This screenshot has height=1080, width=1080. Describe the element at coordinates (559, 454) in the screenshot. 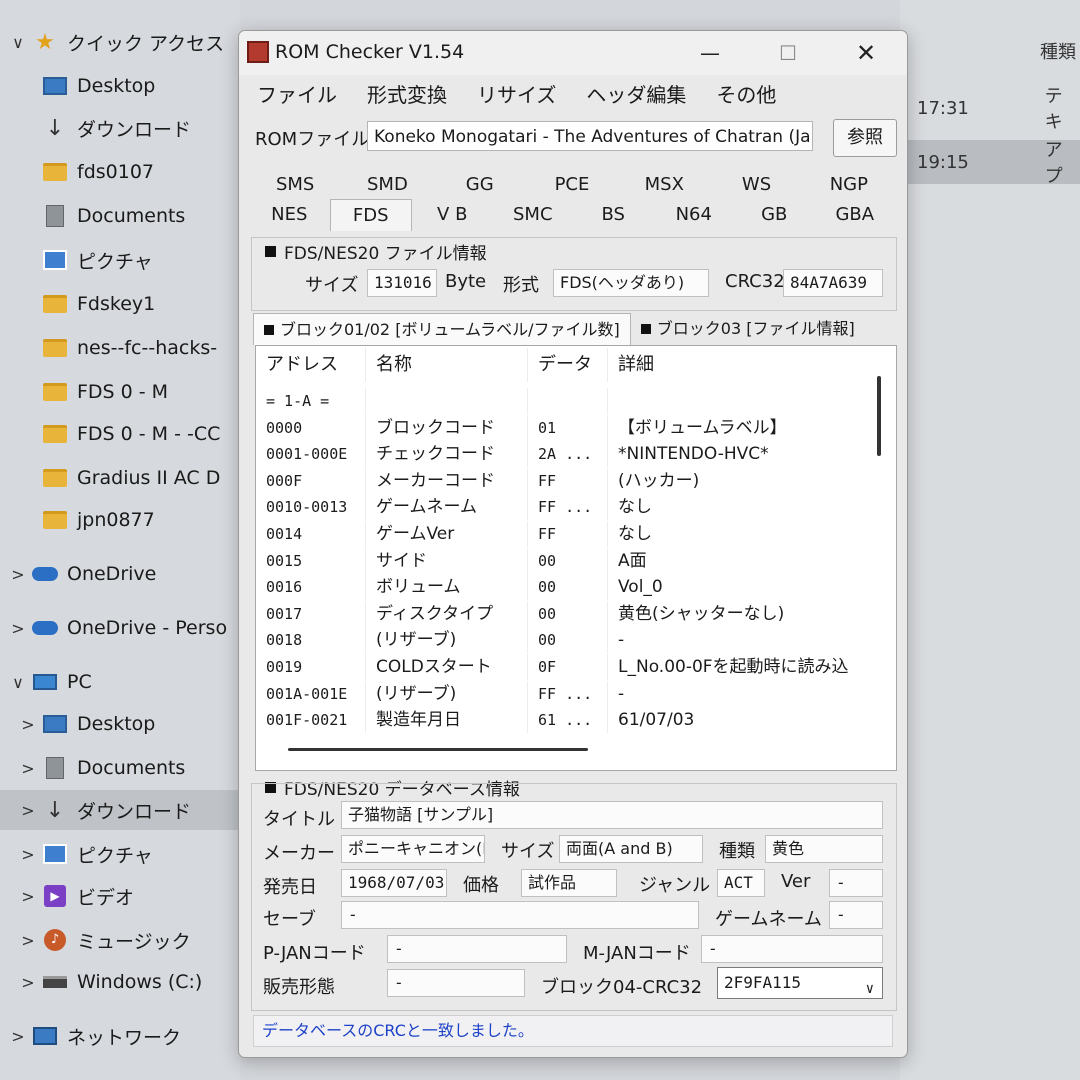

I see `table-row: 0001-000E チェックコード 2A ... *NINTENDO-HVC*` at that location.